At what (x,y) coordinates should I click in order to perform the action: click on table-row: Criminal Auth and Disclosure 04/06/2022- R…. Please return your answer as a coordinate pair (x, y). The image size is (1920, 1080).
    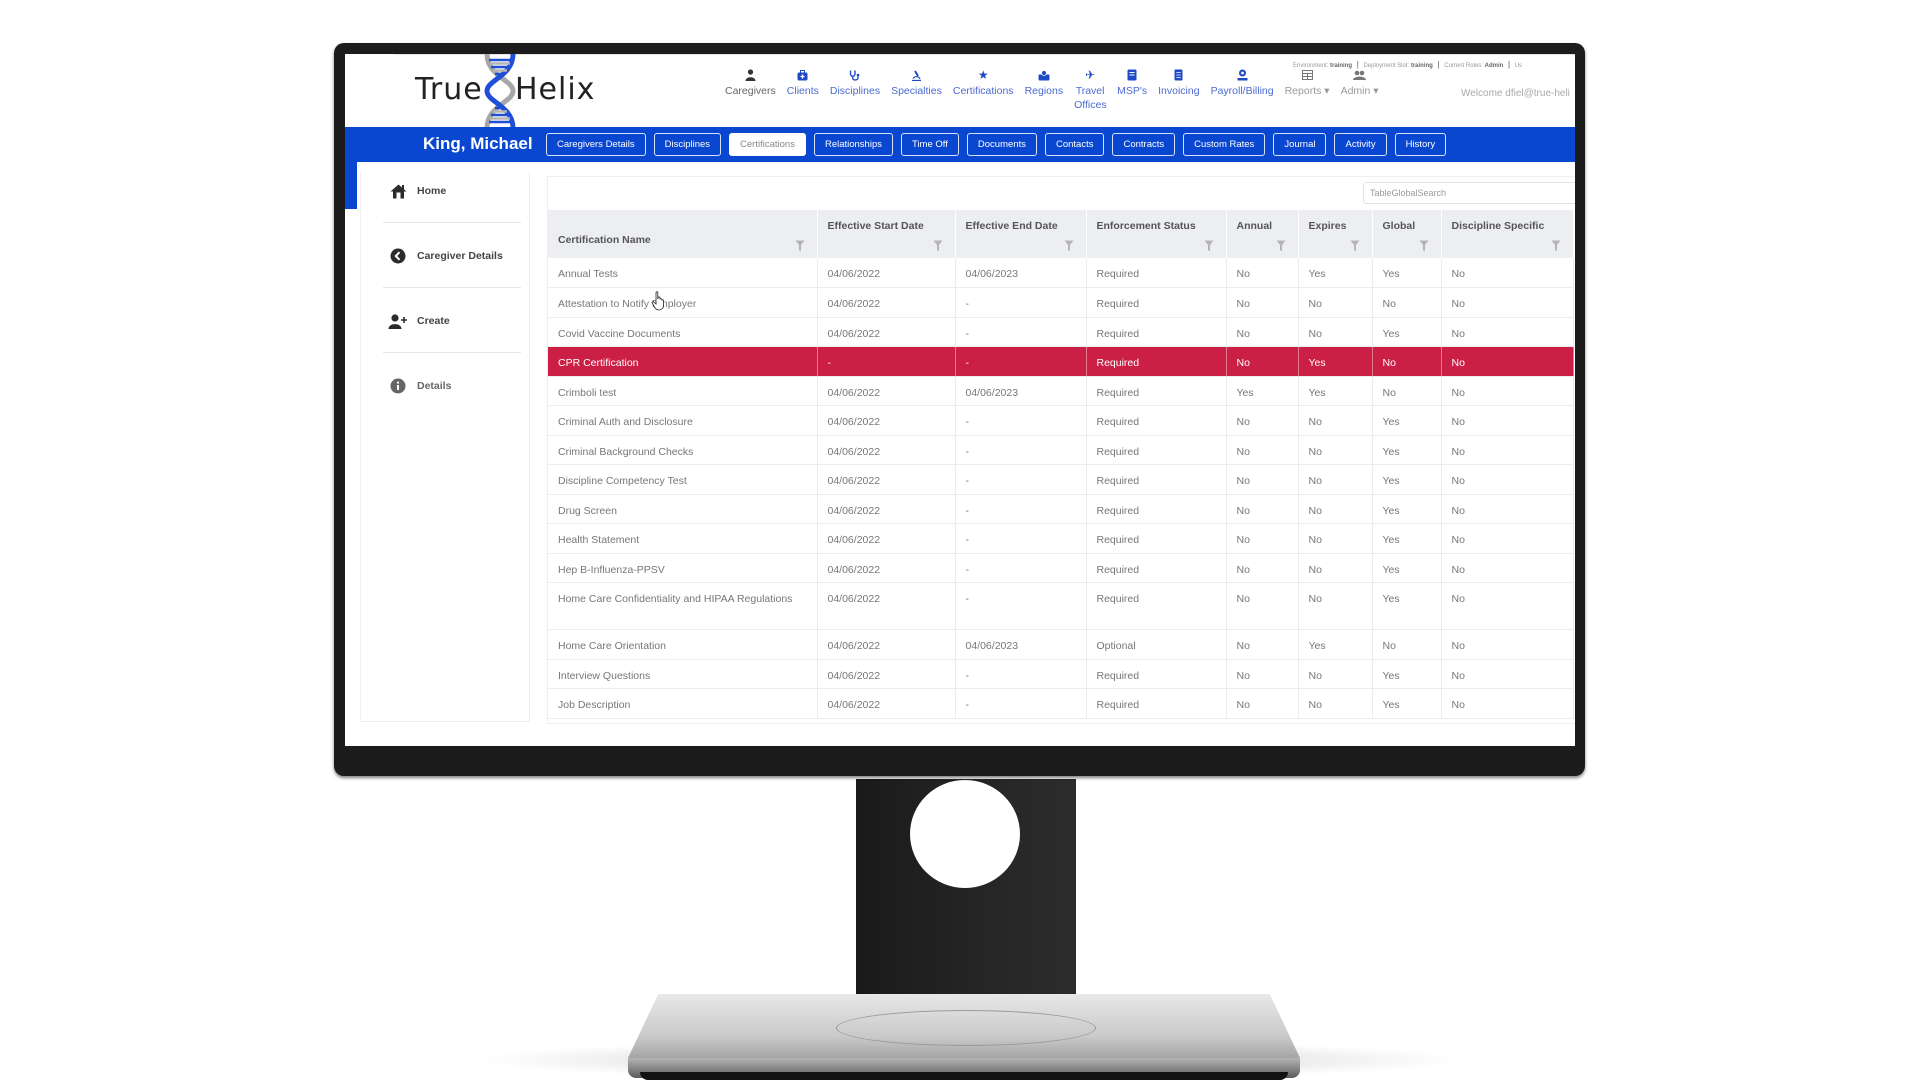
    Looking at the image, I should click on (1061, 420).